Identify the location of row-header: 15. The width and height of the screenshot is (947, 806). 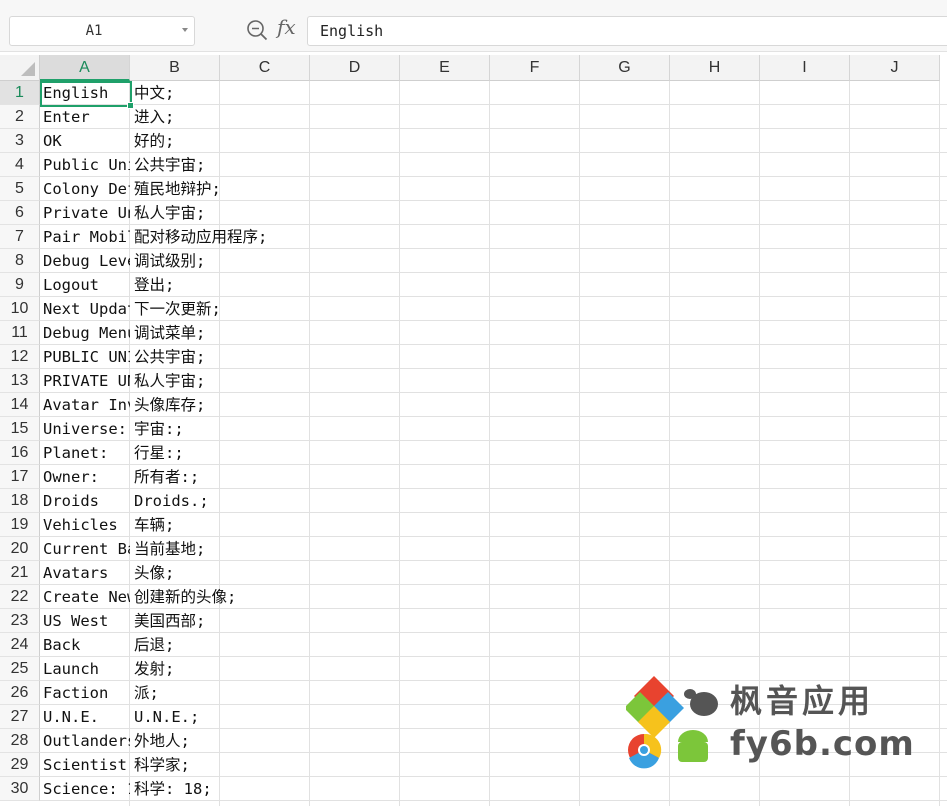
(20, 429).